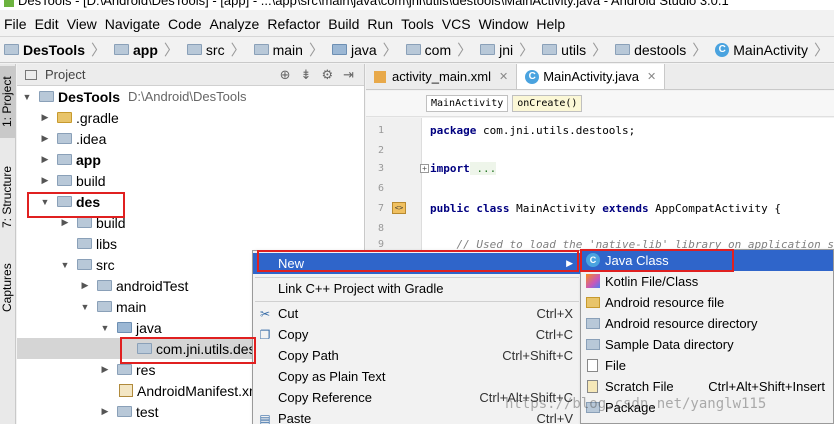  What do you see at coordinates (84, 24) in the screenshot?
I see `menu-view: View` at bounding box center [84, 24].